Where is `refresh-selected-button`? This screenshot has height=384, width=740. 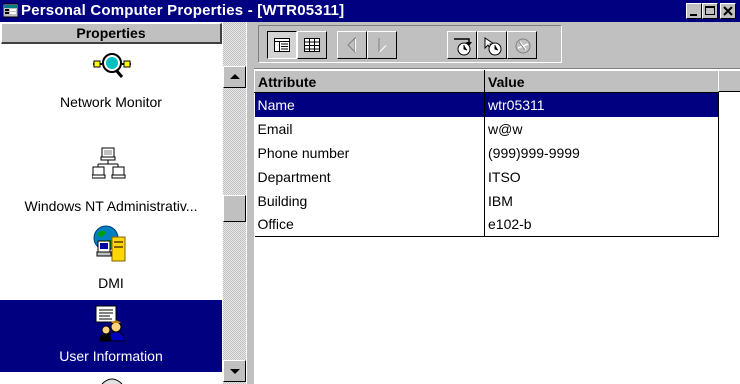 refresh-selected-button is located at coordinates (492, 45).